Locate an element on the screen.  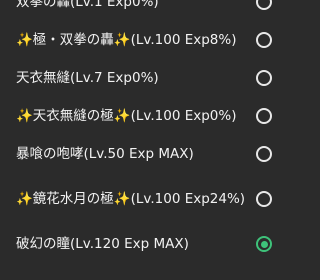
skill-option: 暴喰の咆哮(Lv.50 Exp MAX) is located at coordinates (140, 154).